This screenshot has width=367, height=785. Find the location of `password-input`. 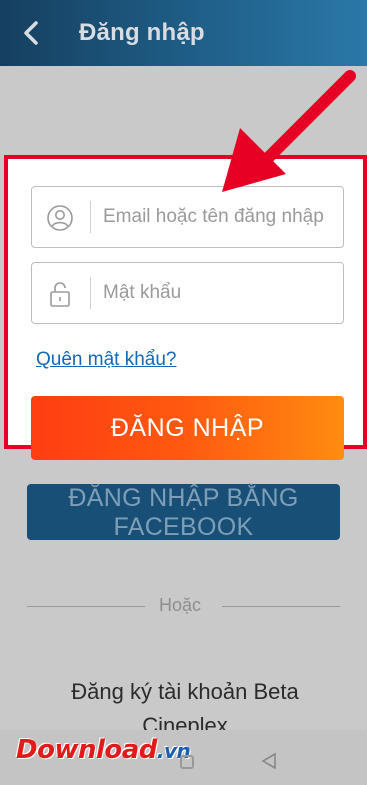

password-input is located at coordinates (221, 293).